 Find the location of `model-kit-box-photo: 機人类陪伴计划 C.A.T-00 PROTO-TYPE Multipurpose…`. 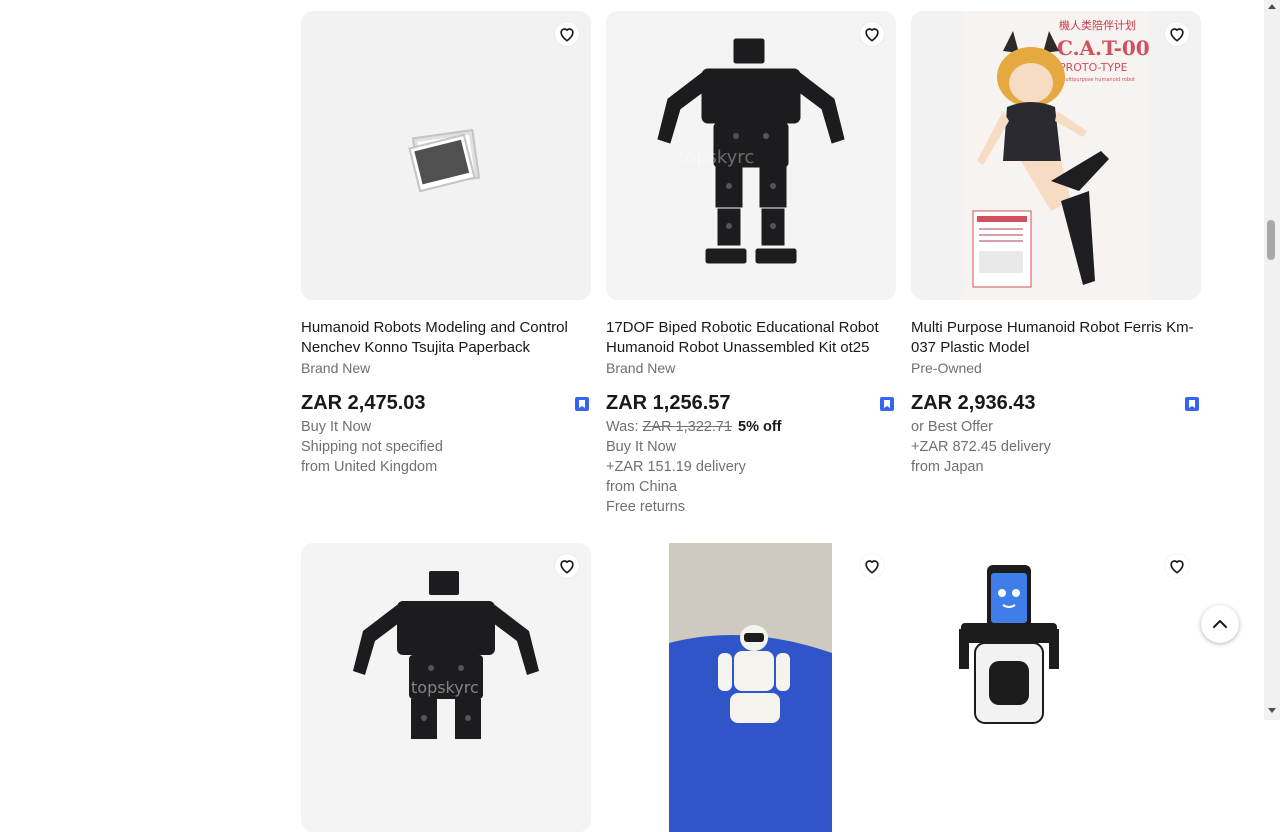

model-kit-box-photo: 機人类陪伴计划 C.A.T-00 PROTO-TYPE Multipurpose… is located at coordinates (1056, 155).